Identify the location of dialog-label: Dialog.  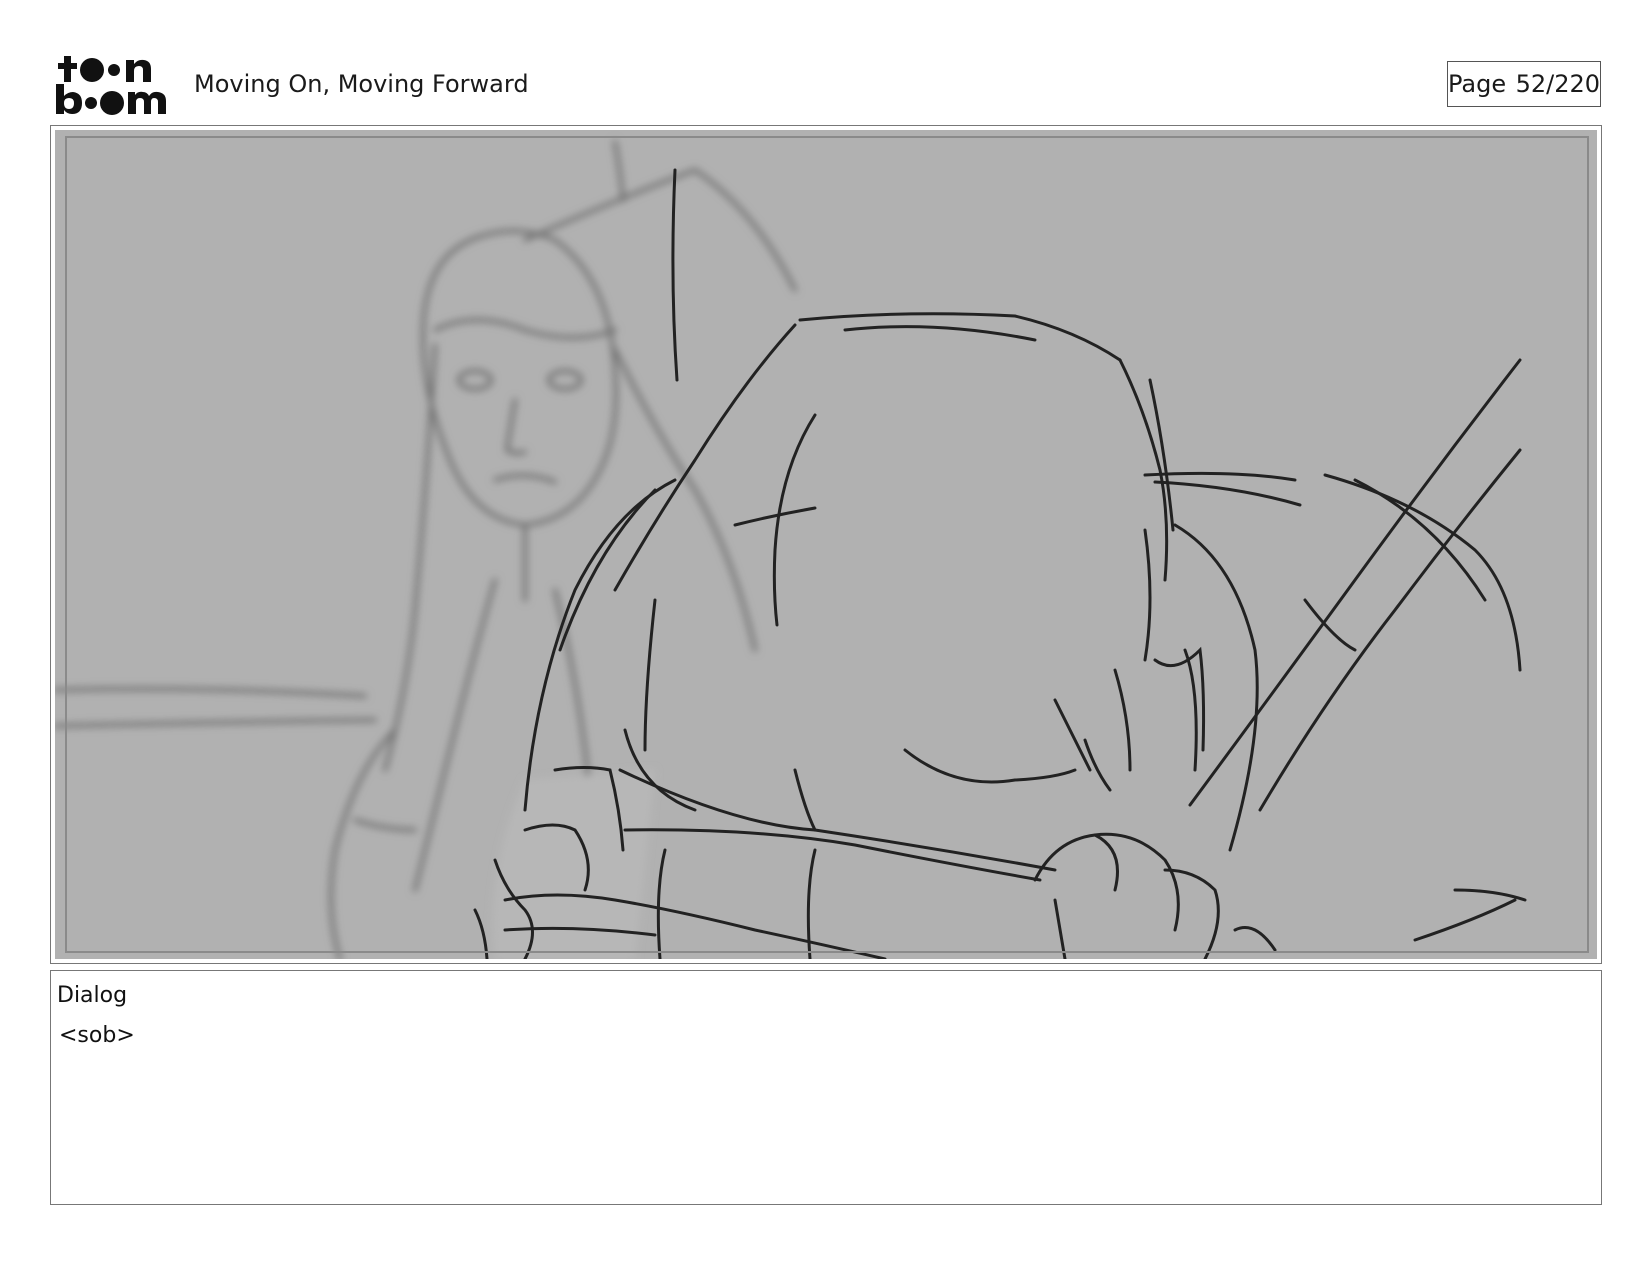
(92, 995).